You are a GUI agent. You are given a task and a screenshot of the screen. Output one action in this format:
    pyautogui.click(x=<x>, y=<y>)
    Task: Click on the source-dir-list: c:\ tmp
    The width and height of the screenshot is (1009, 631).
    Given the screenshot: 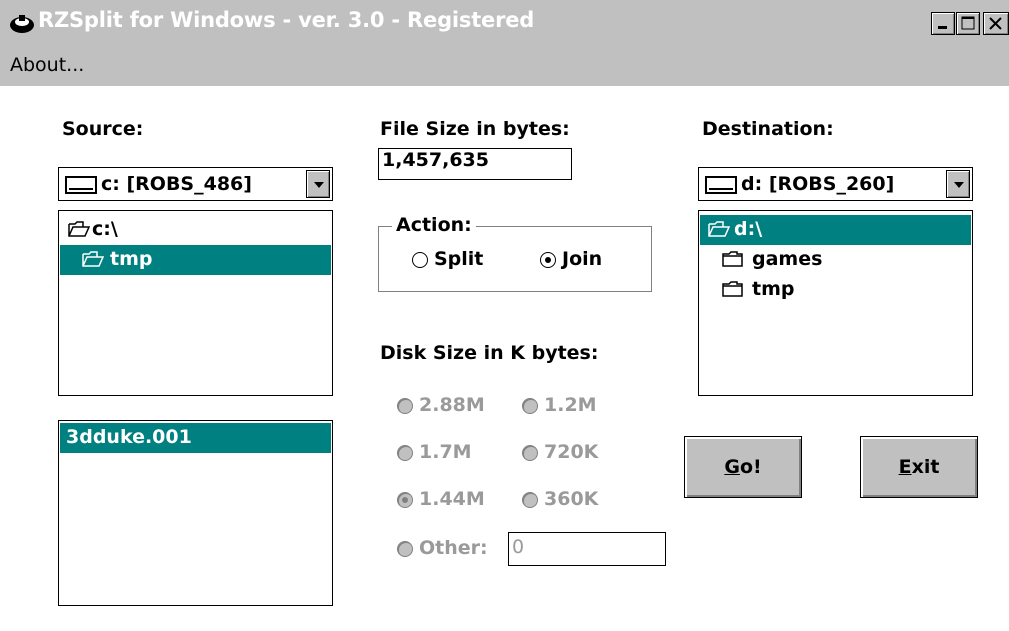 What is the action you would take?
    pyautogui.click(x=195, y=303)
    